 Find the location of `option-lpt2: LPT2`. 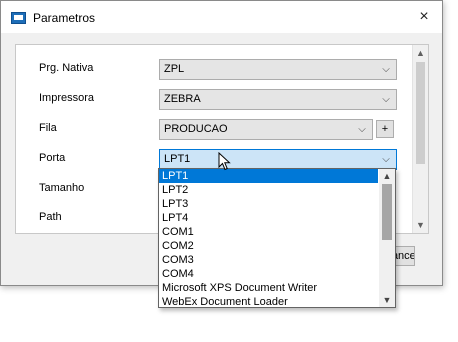

option-lpt2: LPT2 is located at coordinates (268, 190).